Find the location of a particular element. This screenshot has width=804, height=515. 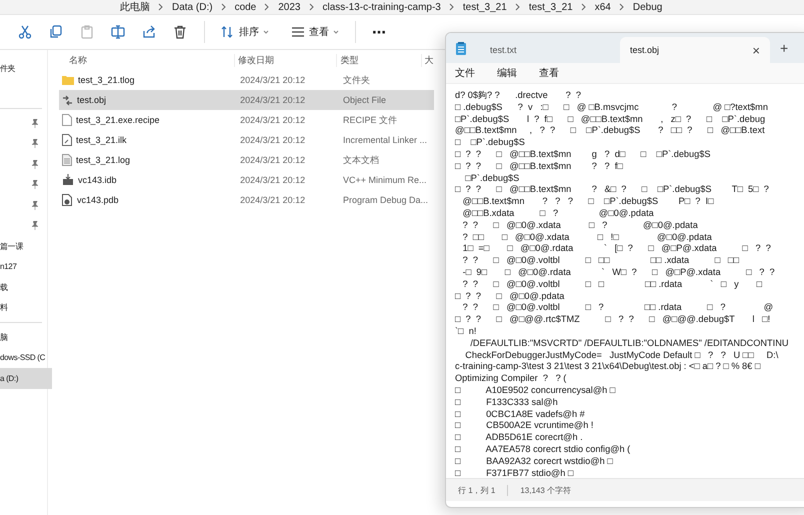

text-line: □ ? ? □ @□0@.pdata is located at coordinates (510, 296).